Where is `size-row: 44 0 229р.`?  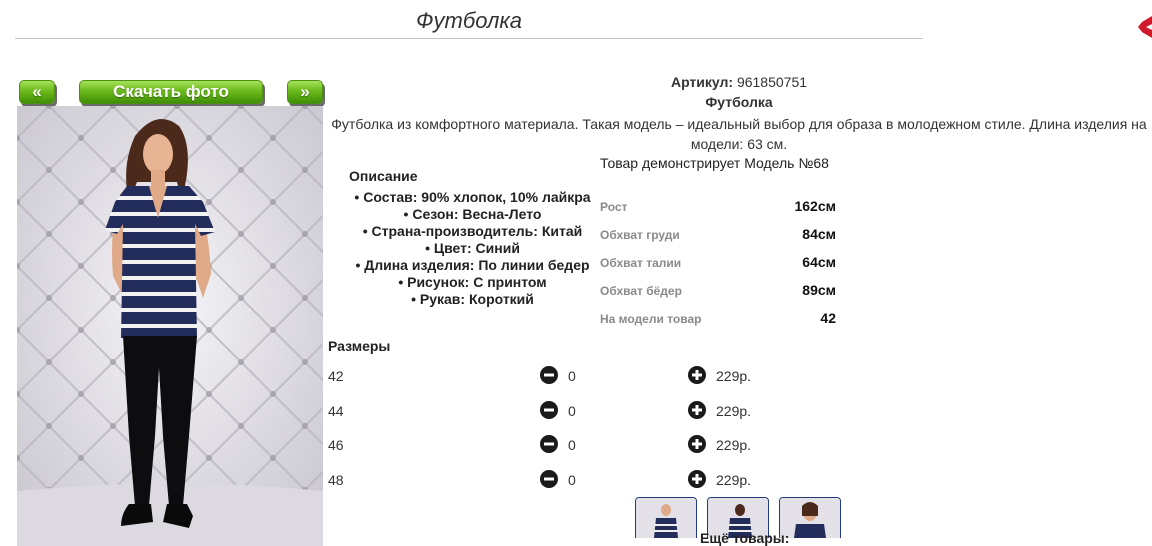 size-row: 44 0 229р. is located at coordinates (548, 411).